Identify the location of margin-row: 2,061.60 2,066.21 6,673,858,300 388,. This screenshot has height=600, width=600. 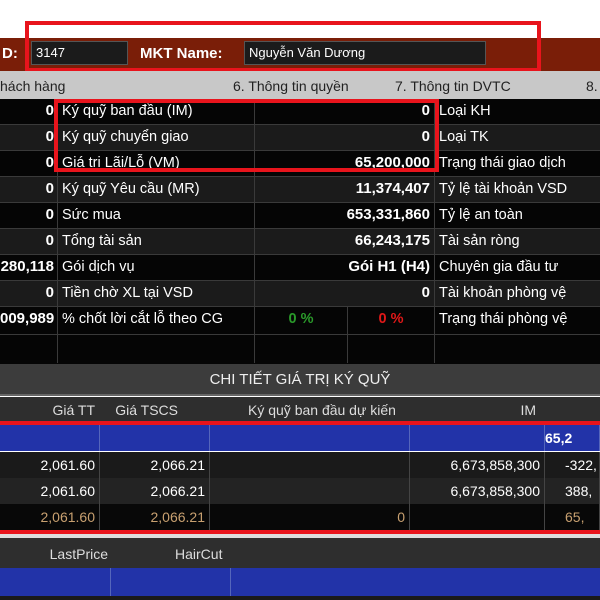
(300, 491).